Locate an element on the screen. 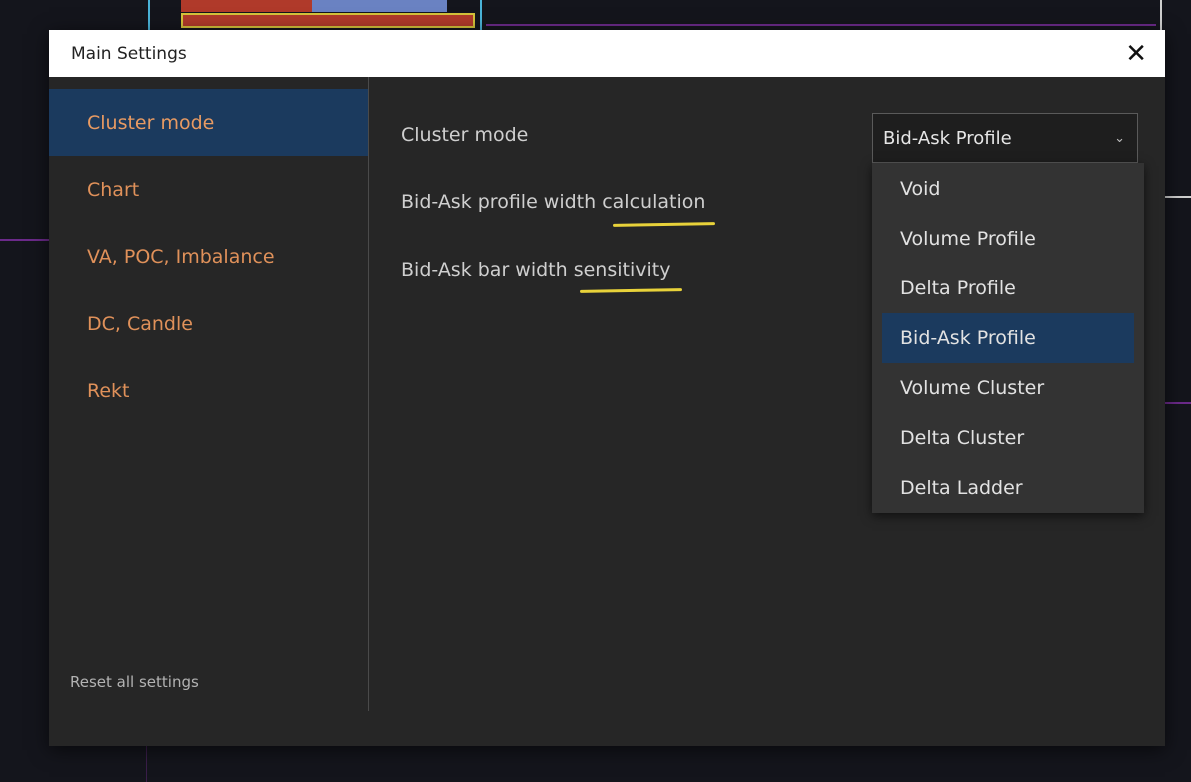 The height and width of the screenshot is (782, 1191). dropdown-option-delta-cluster: Delta Cluster is located at coordinates (1008, 438).